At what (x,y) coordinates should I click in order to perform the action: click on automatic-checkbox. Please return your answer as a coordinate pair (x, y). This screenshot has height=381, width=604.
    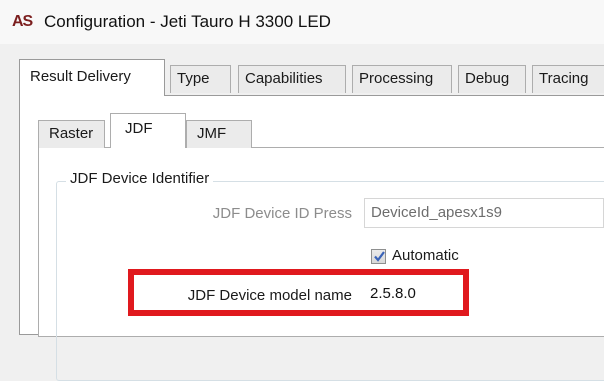
    Looking at the image, I should click on (378, 256).